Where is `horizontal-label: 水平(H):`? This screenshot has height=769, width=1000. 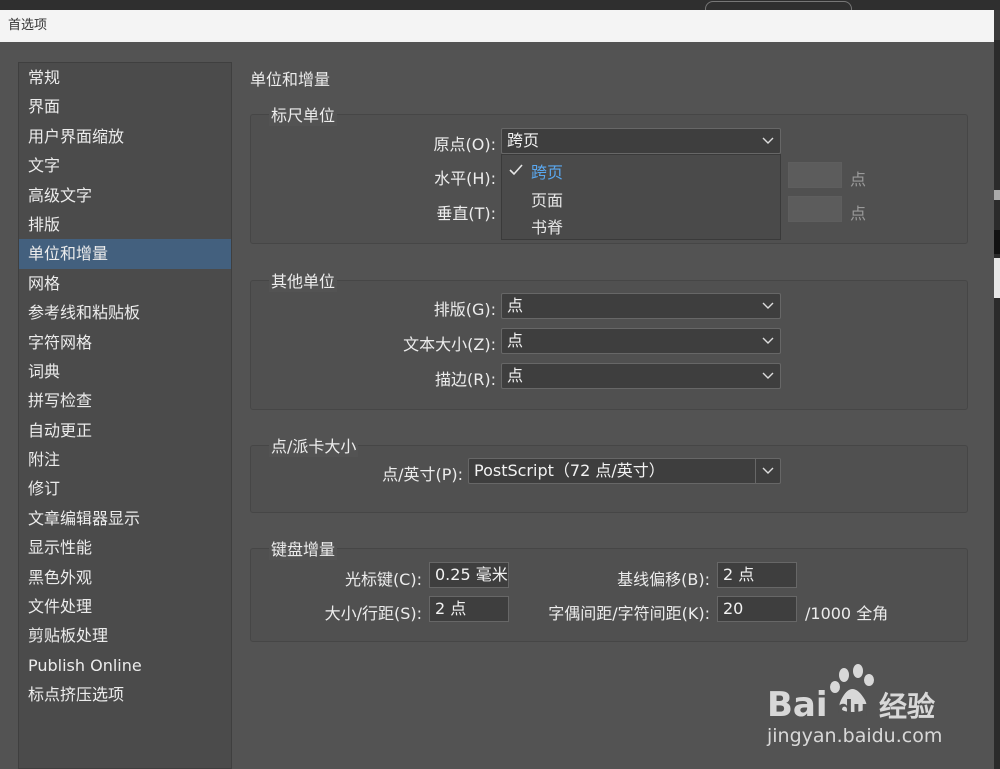
horizontal-label: 水平(H): is located at coordinates (465, 178).